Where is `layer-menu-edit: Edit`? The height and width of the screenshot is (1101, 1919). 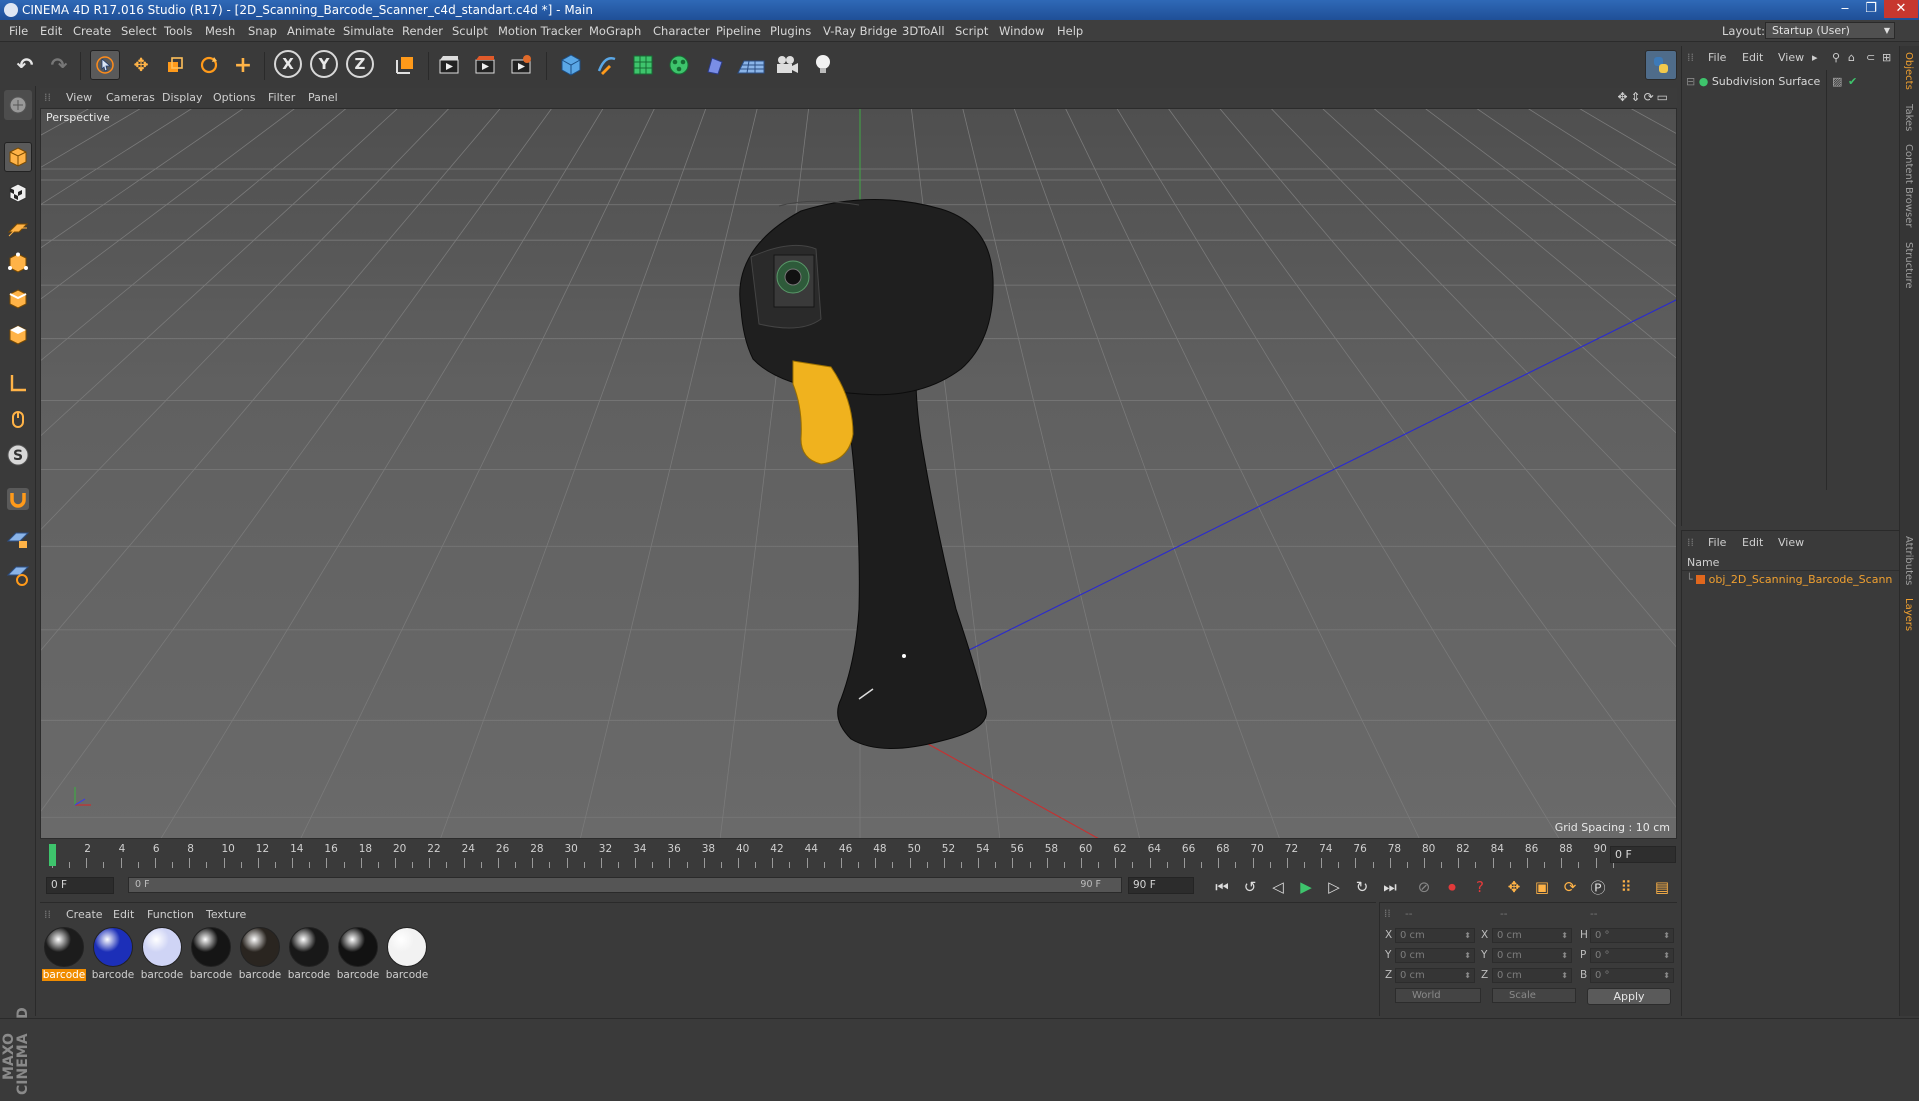
layer-menu-edit: Edit is located at coordinates (1752, 542).